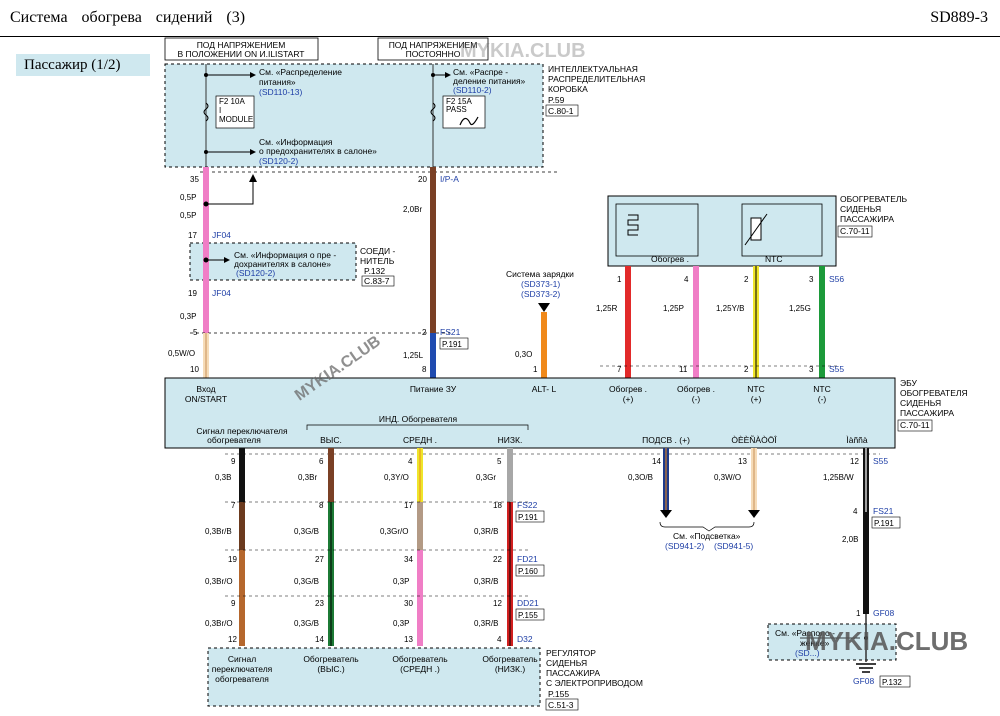 The height and width of the screenshot is (716, 1000). I want to click on charging-ref-2: (SD373-2), so click(540, 294).